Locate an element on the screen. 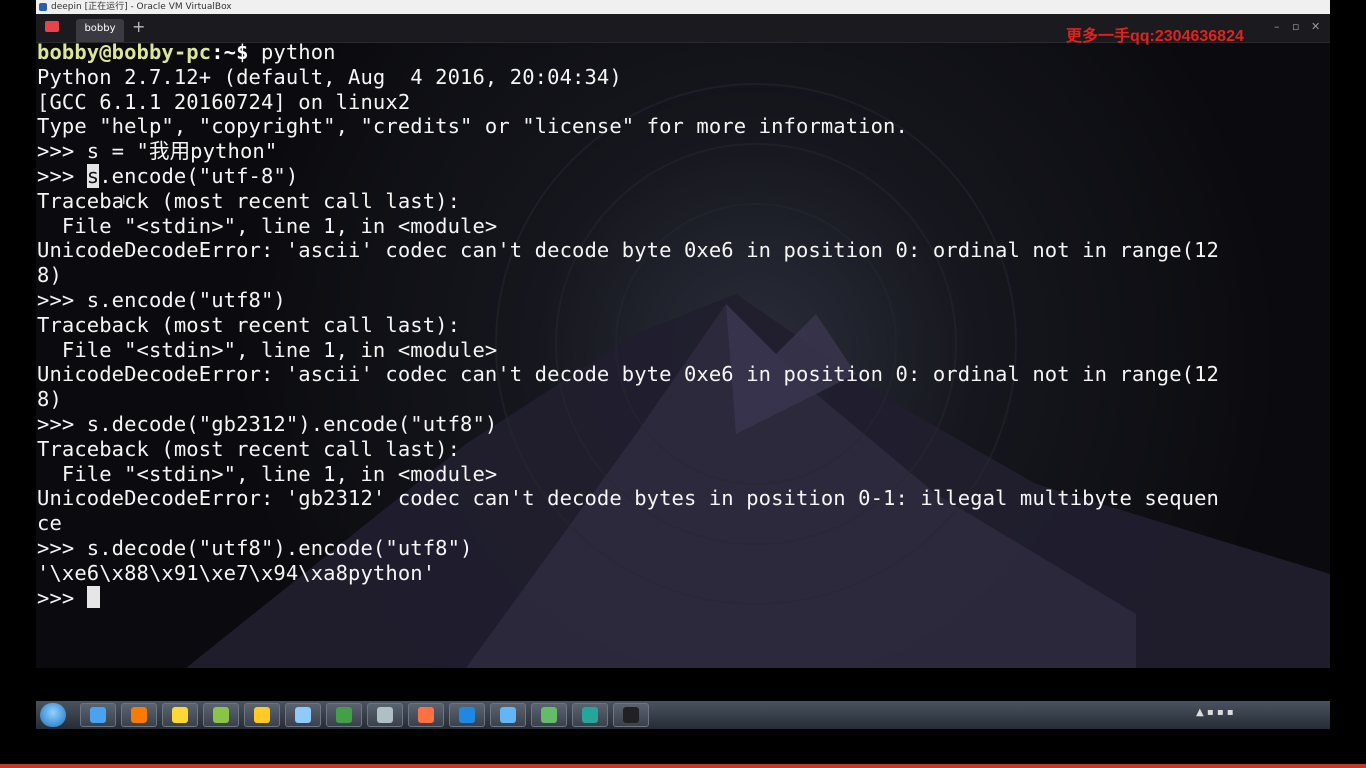 The image size is (1366, 768). terminal-app-icon is located at coordinates (52, 26).